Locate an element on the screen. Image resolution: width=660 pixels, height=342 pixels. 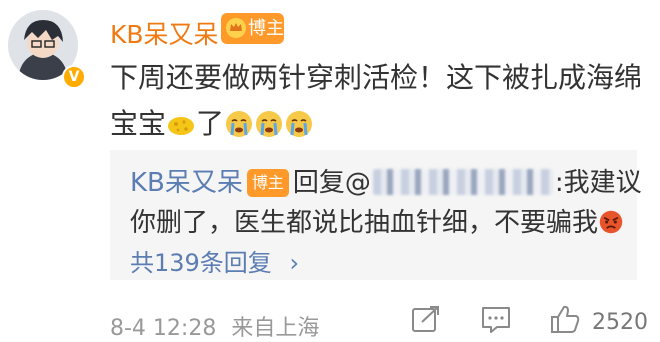
blurred-mention is located at coordinates (462, 182).